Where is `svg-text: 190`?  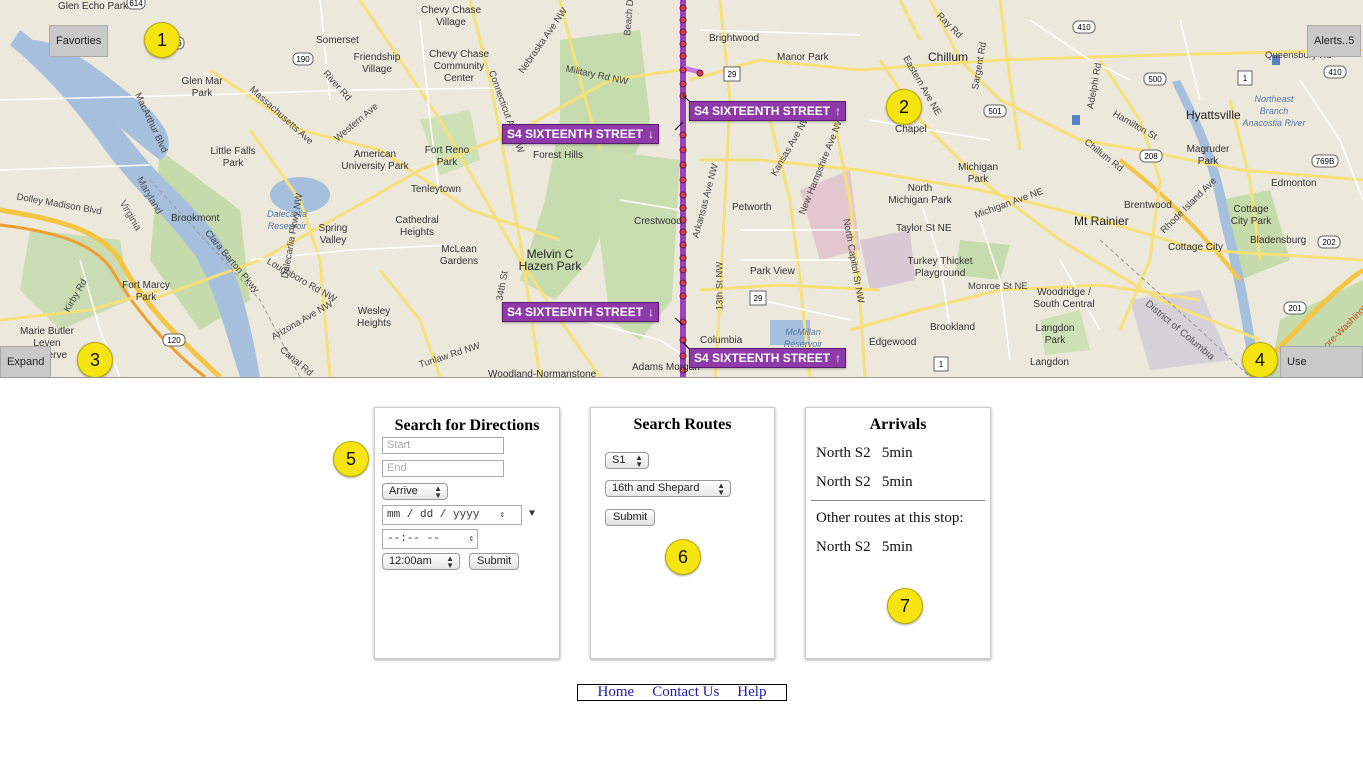 svg-text: 190 is located at coordinates (303, 59).